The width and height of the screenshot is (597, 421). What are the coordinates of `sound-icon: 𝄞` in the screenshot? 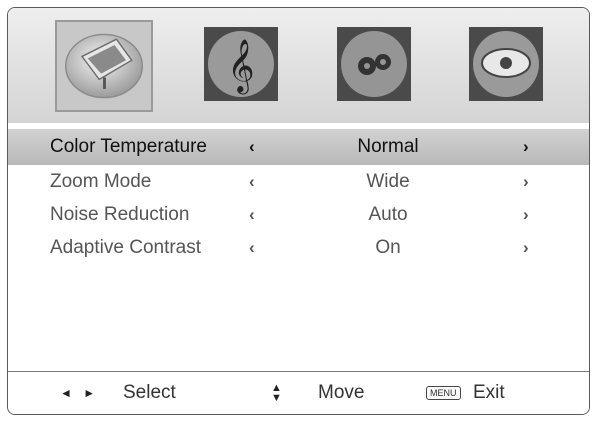 It's located at (241, 64).